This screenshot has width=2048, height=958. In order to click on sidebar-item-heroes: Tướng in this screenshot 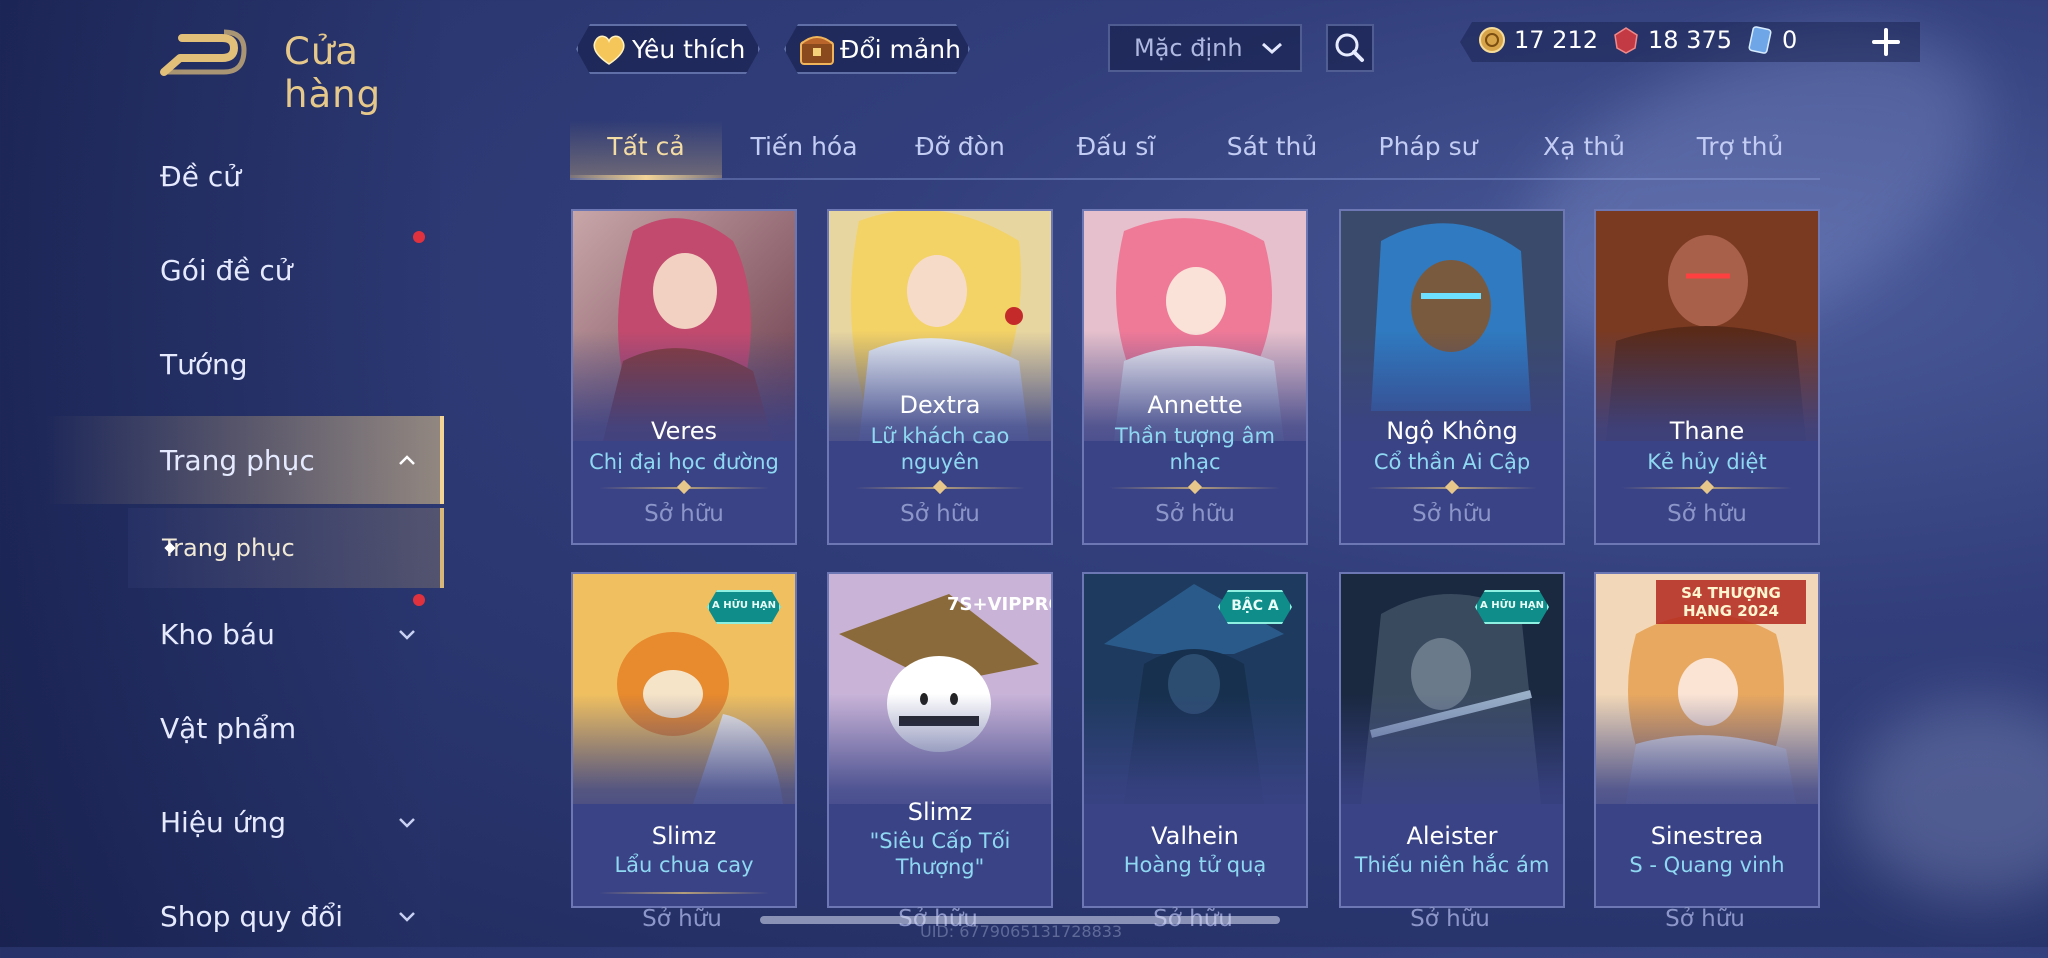, I will do `click(220, 364)`.